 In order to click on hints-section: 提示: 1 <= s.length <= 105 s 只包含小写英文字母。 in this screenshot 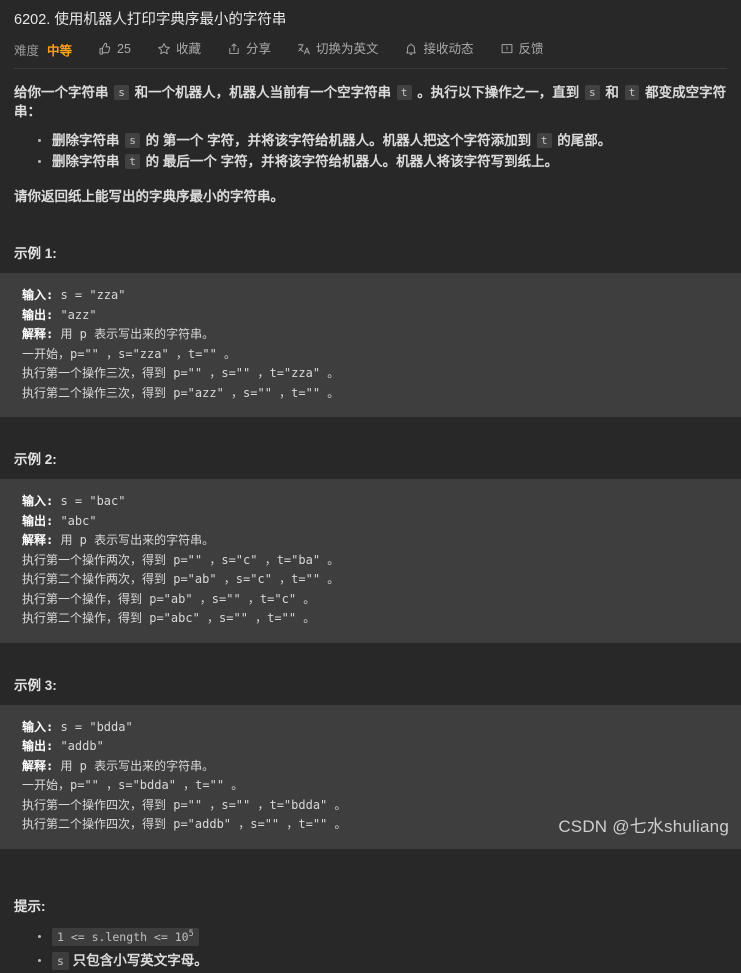, I will do `click(370, 934)`.